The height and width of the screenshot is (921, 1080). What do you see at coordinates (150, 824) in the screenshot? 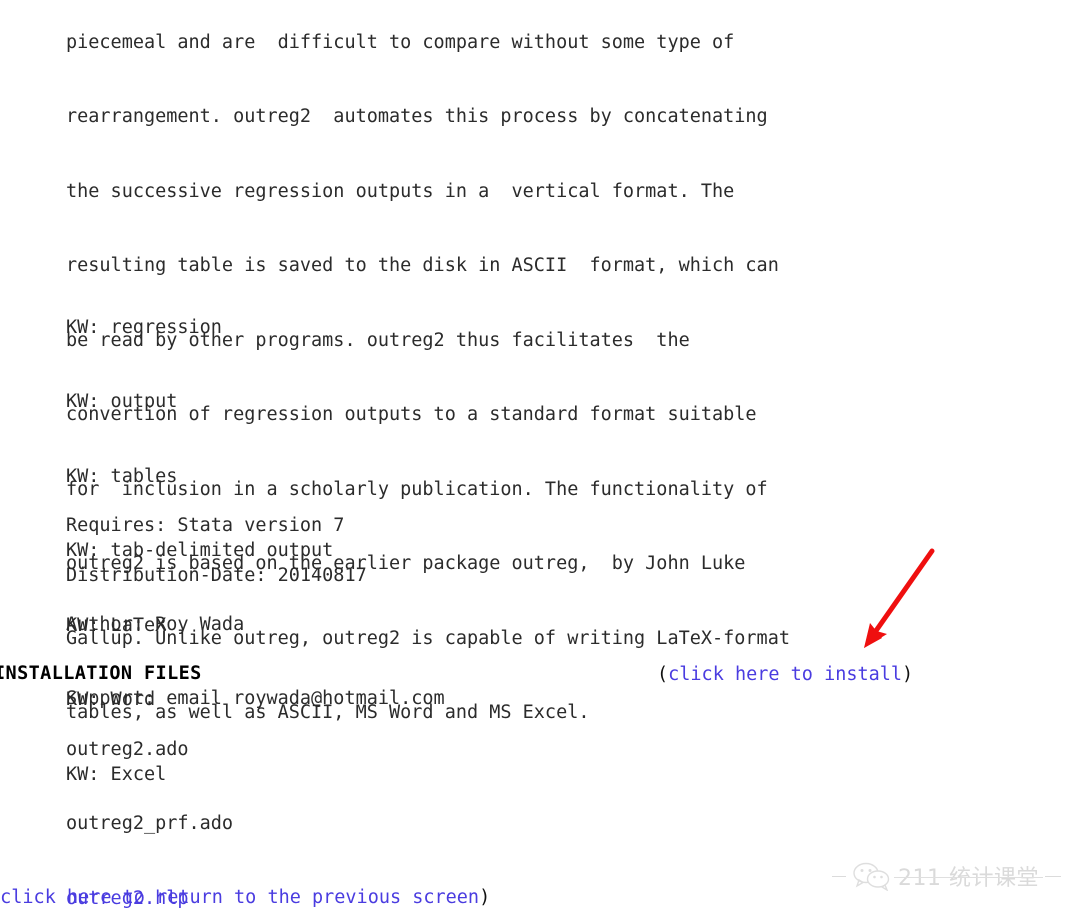
I see `file-name: outreg2_prf.ado` at bounding box center [150, 824].